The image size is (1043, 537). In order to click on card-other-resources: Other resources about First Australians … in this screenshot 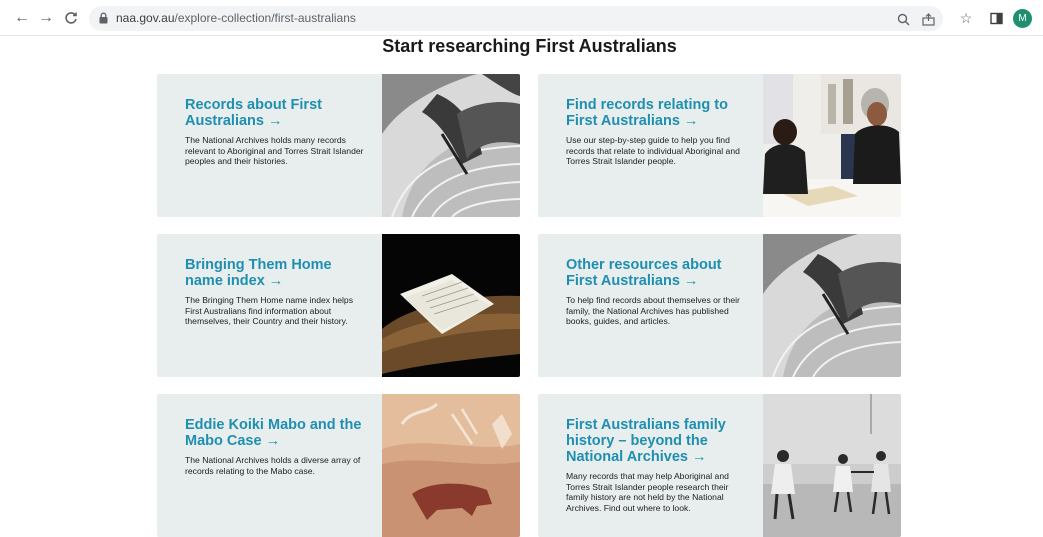, I will do `click(719, 305)`.